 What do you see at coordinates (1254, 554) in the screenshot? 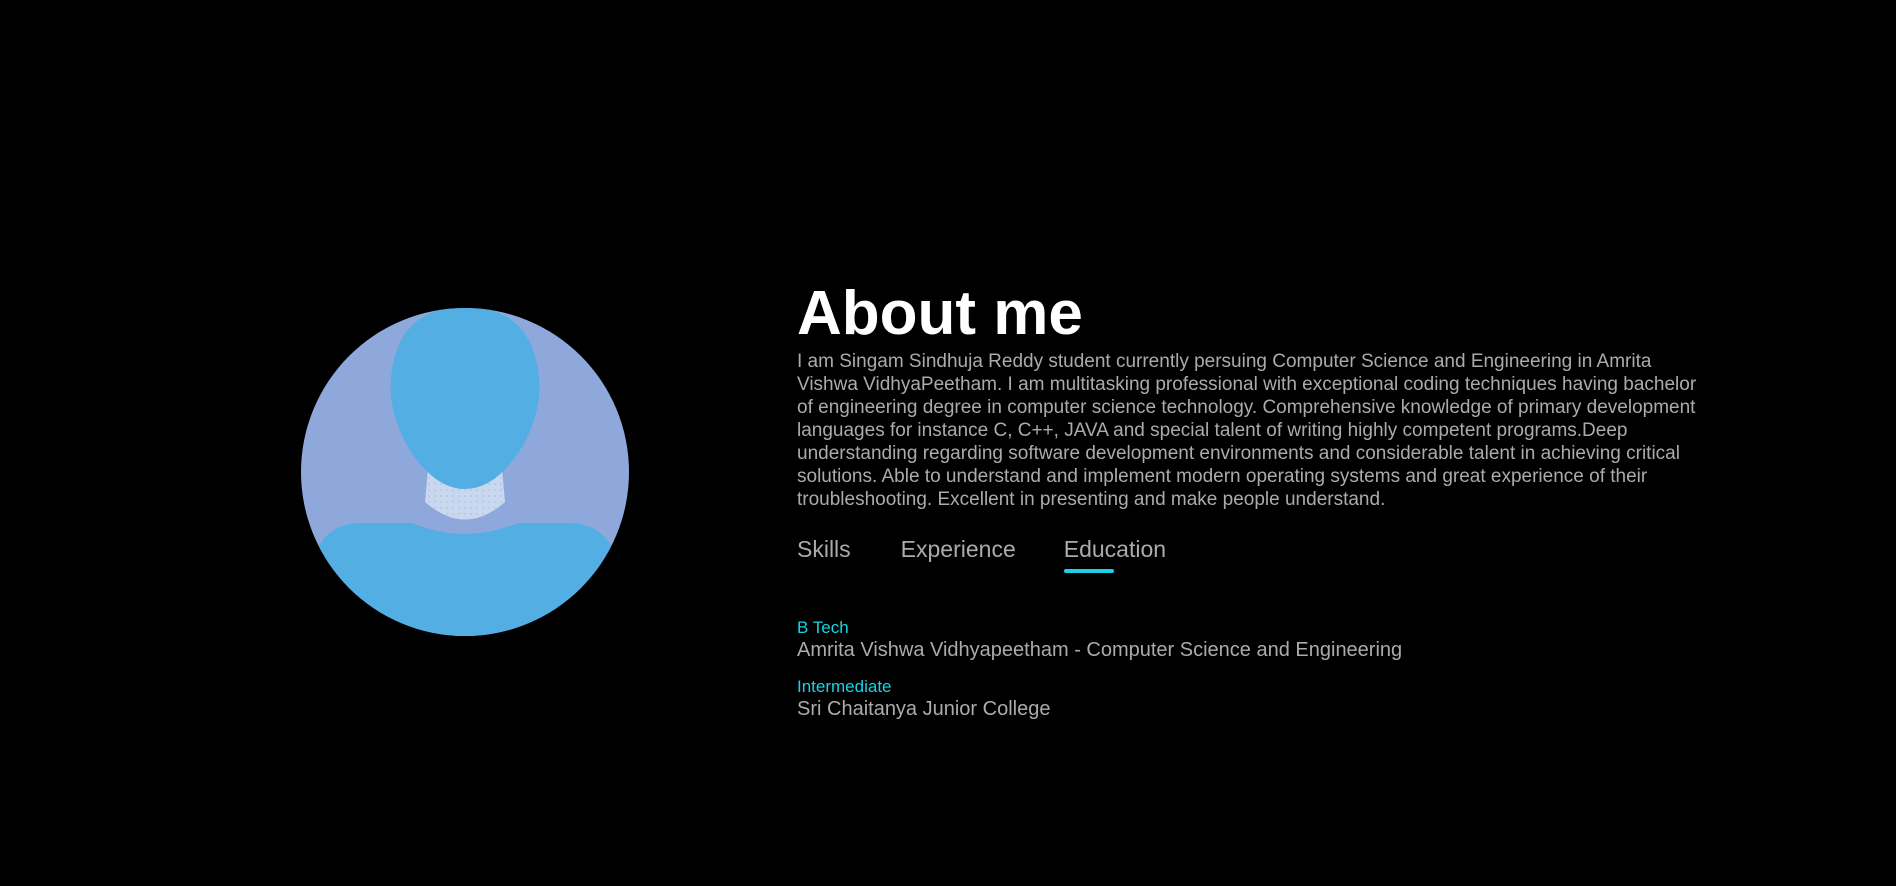
I see `tab-bar: Skills Experience Education` at bounding box center [1254, 554].